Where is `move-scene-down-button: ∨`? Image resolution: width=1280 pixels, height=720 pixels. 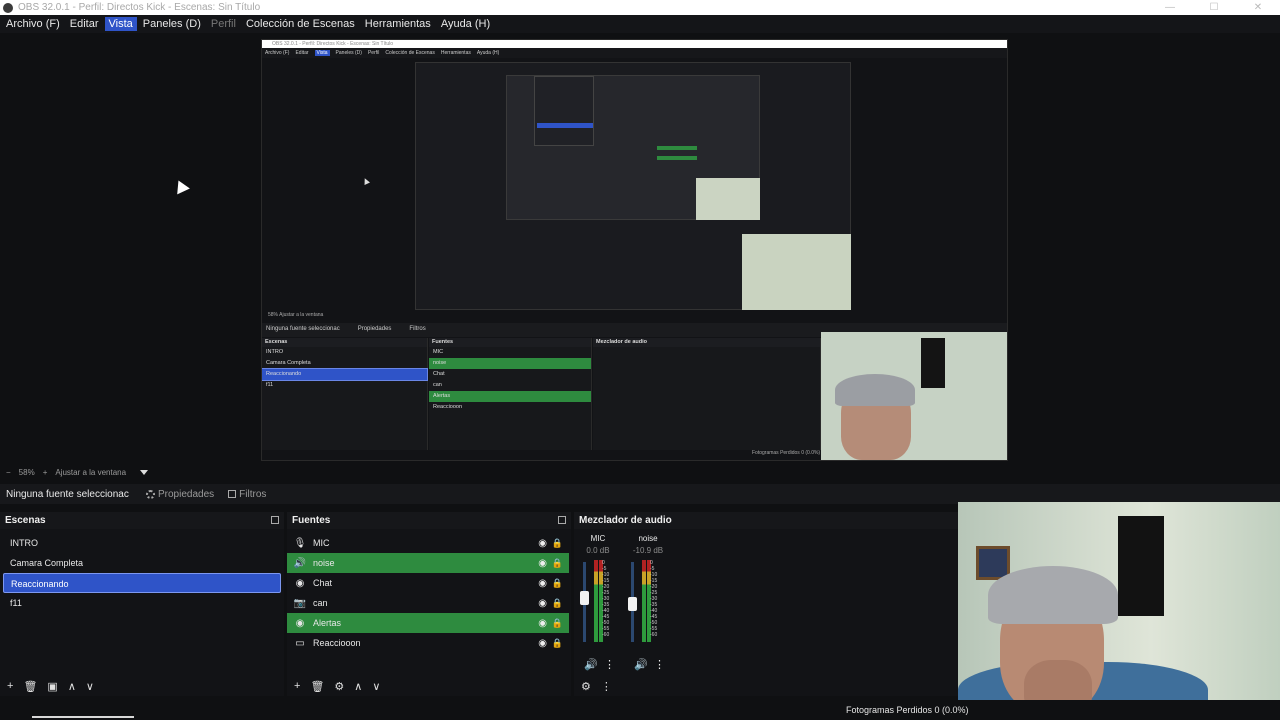 move-scene-down-button: ∨ is located at coordinates (90, 686).